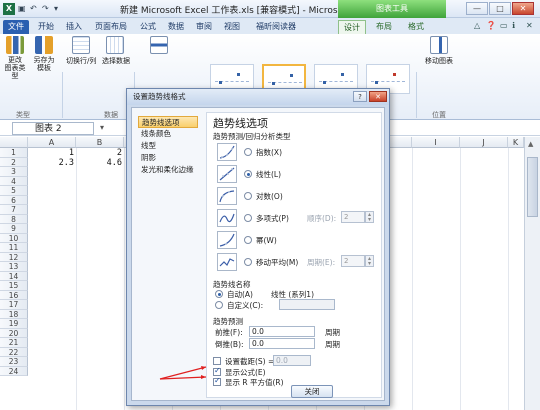 This screenshot has height=410, width=540. Describe the element at coordinates (100, 153) in the screenshot. I see `cell-b1: 2` at that location.